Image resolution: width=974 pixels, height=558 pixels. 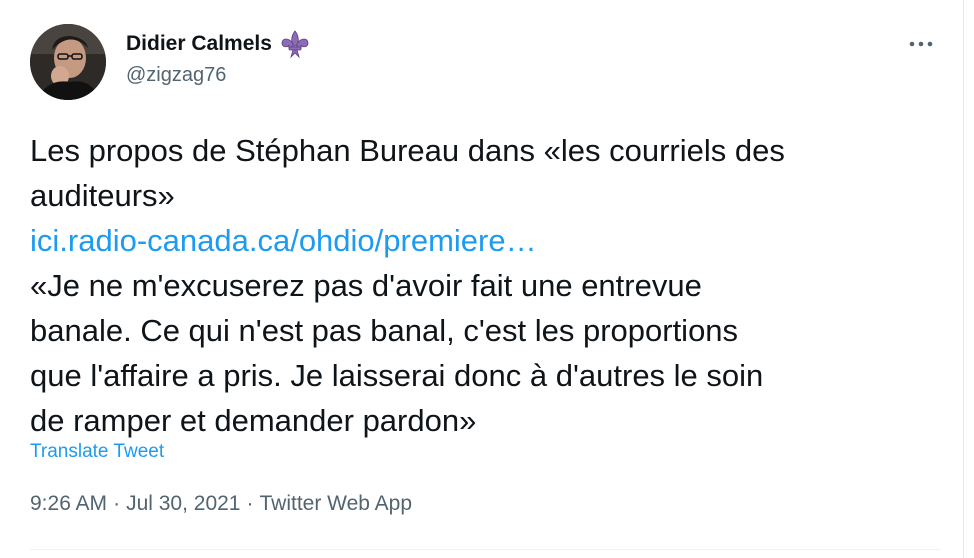 I want to click on avatar, so click(x=68, y=62).